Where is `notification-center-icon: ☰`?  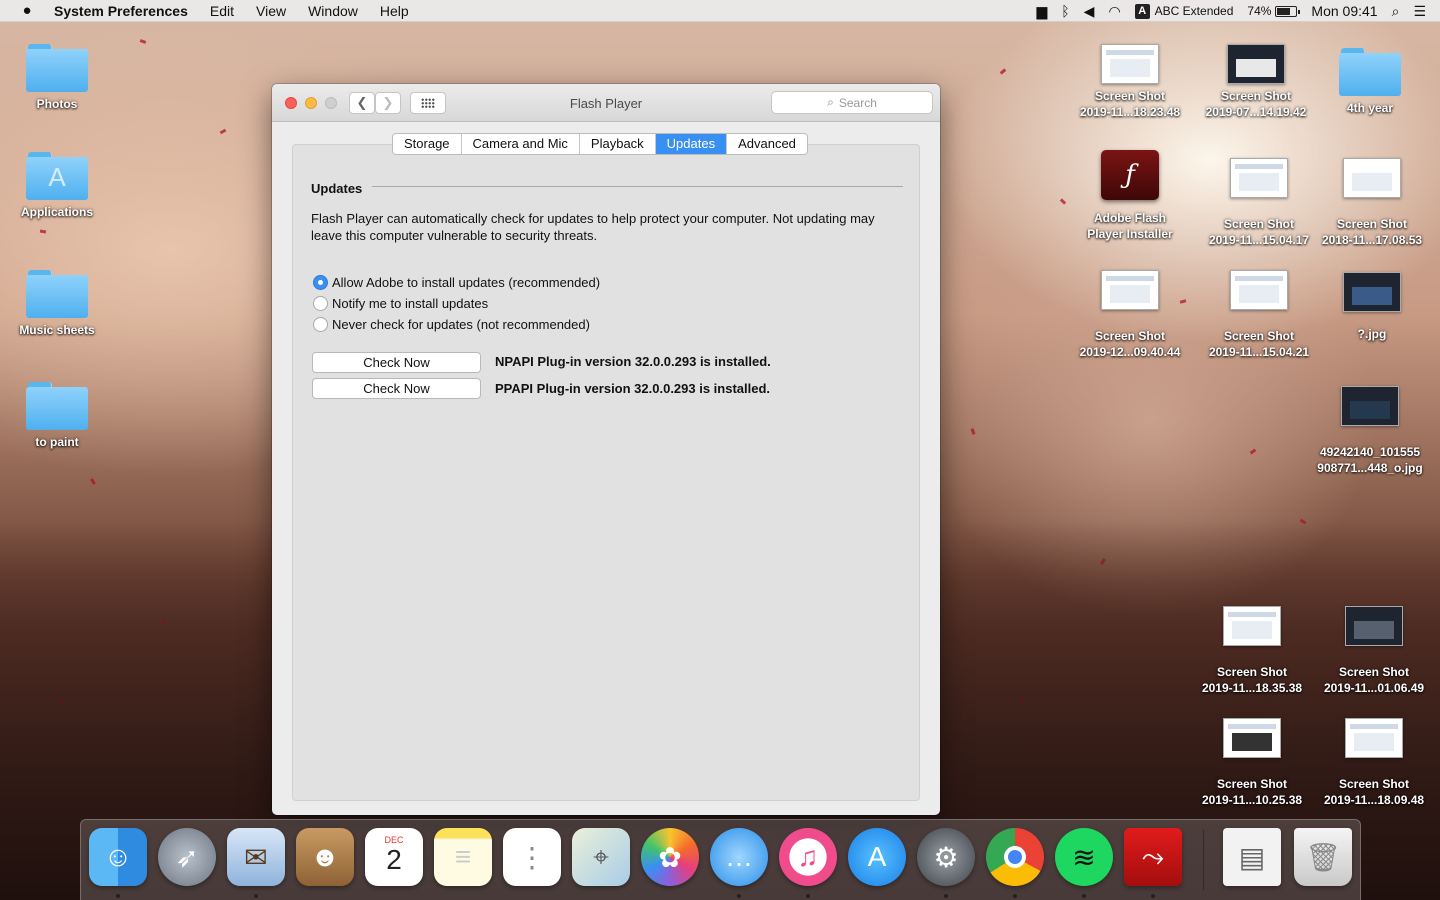
notification-center-icon: ☰ is located at coordinates (1419, 11).